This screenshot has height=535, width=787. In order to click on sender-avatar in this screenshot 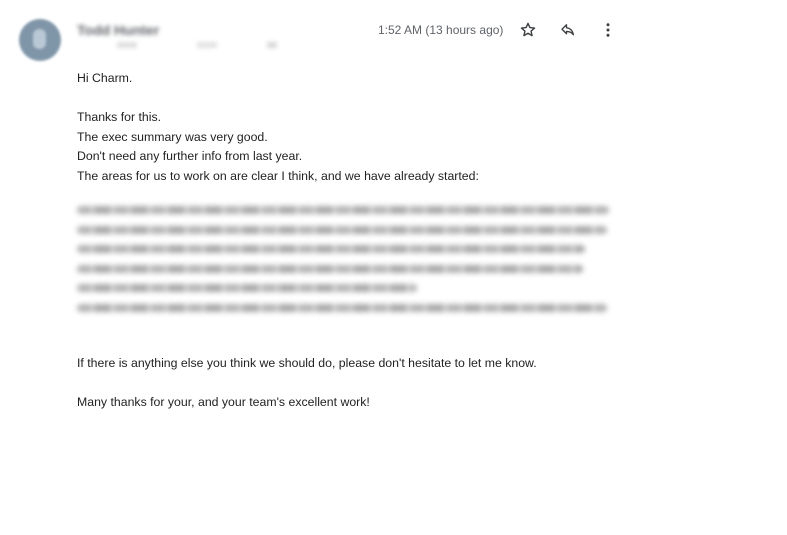, I will do `click(40, 40)`.